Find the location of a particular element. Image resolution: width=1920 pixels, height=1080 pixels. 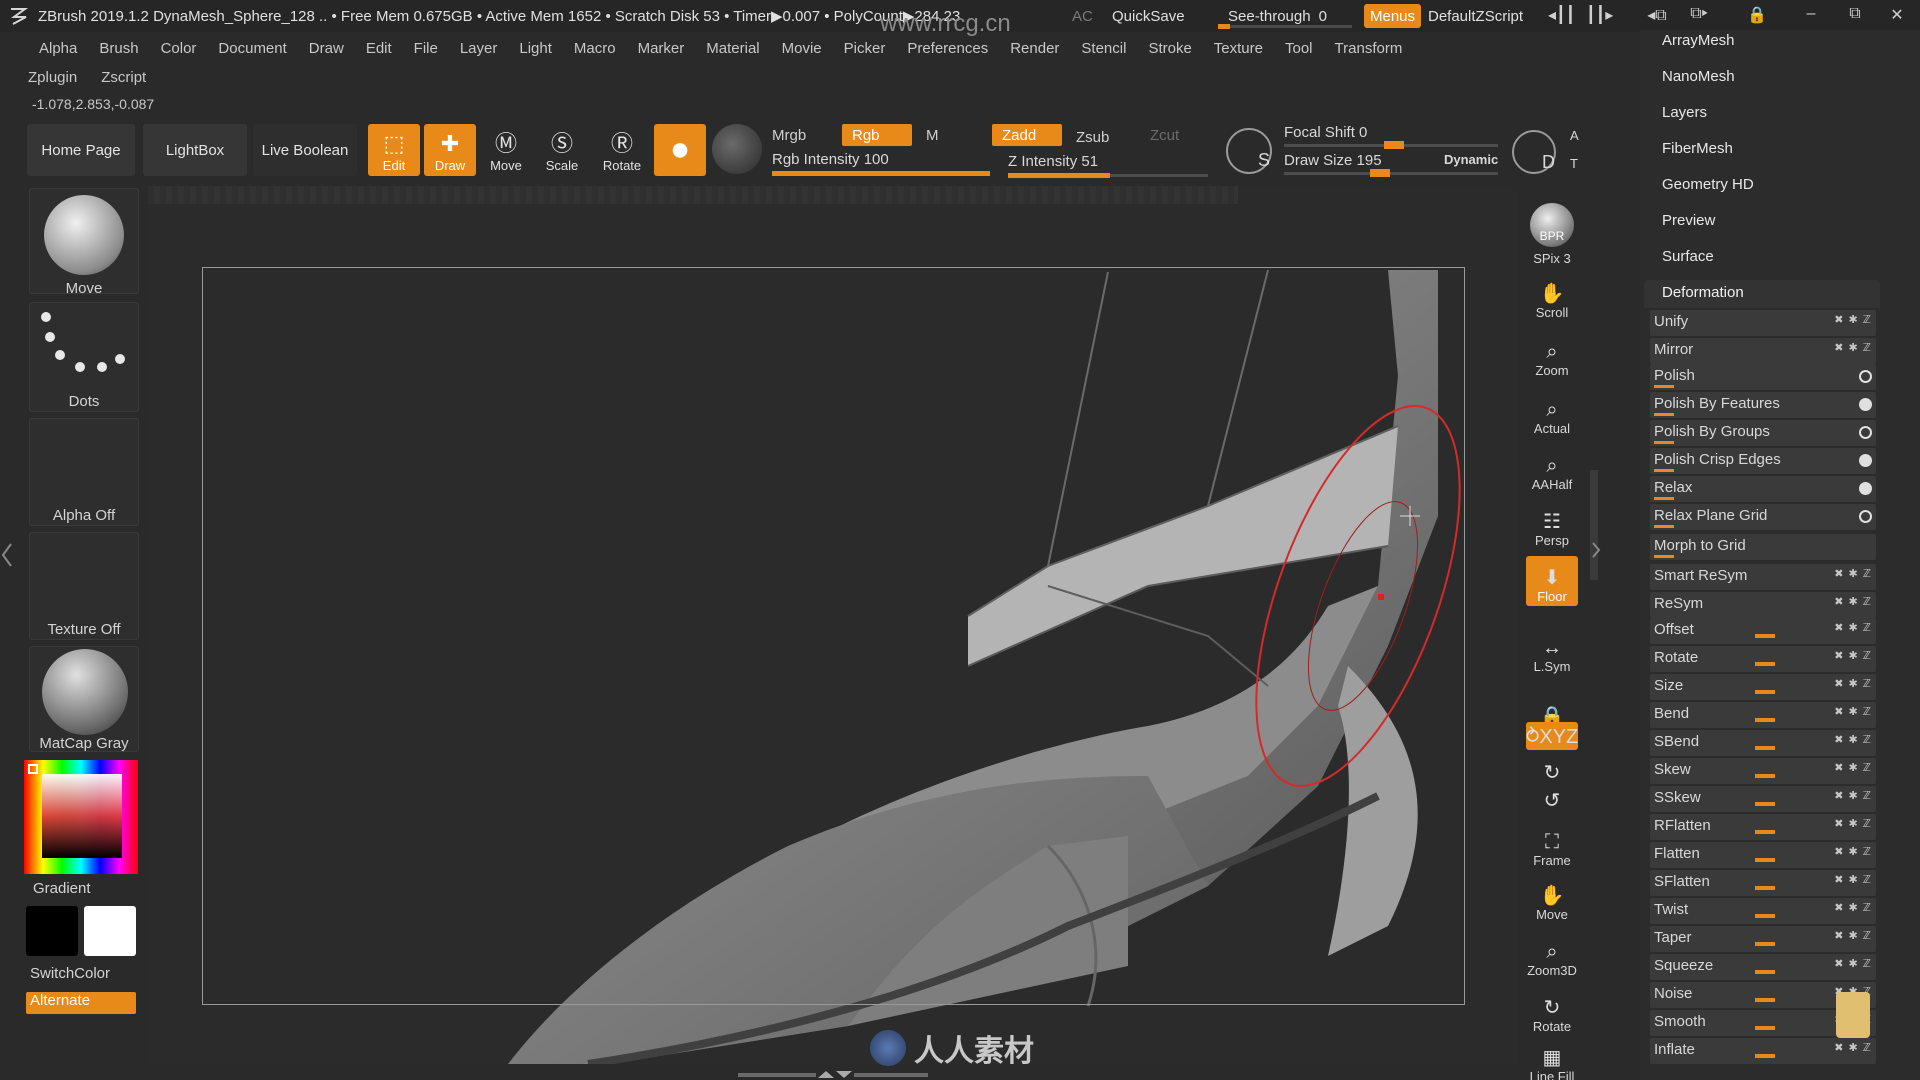

deform-squeeze-slider-knob is located at coordinates (1765, 972).